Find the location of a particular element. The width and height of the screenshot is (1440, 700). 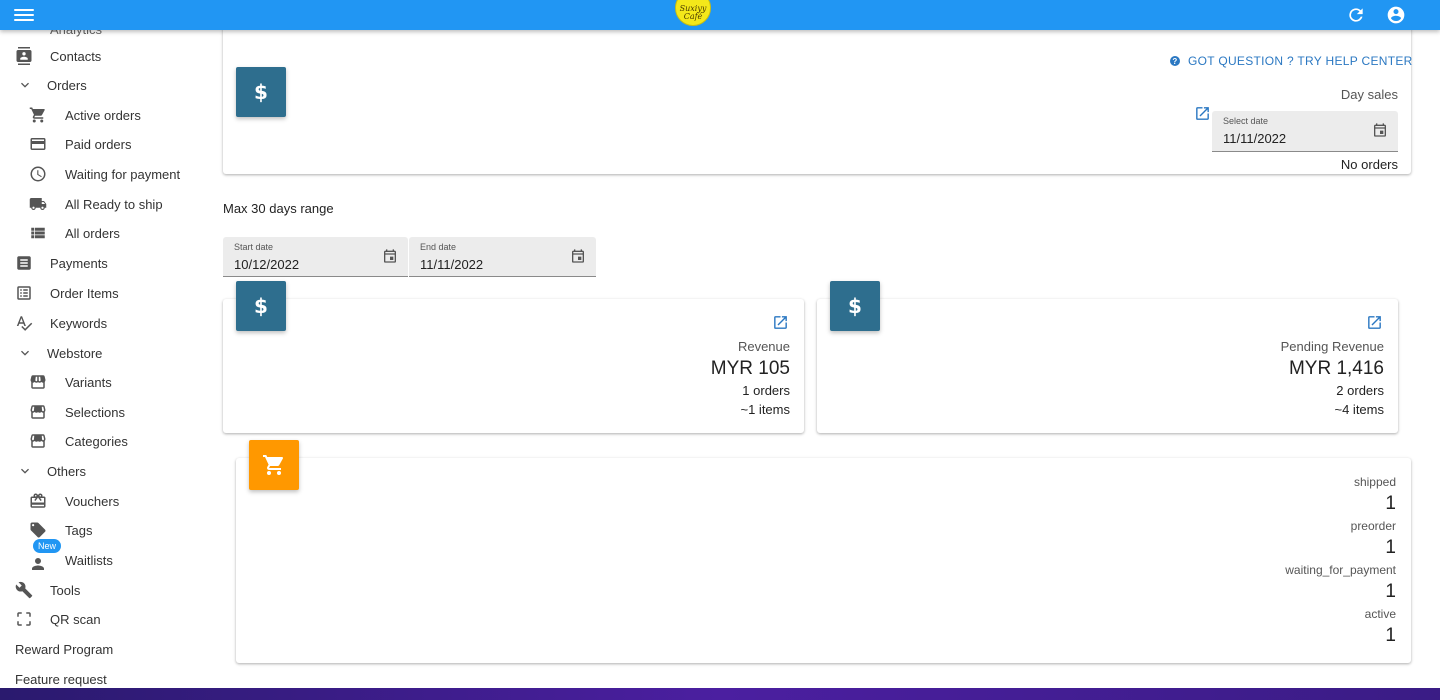

contacts-icon is located at coordinates (24, 56).